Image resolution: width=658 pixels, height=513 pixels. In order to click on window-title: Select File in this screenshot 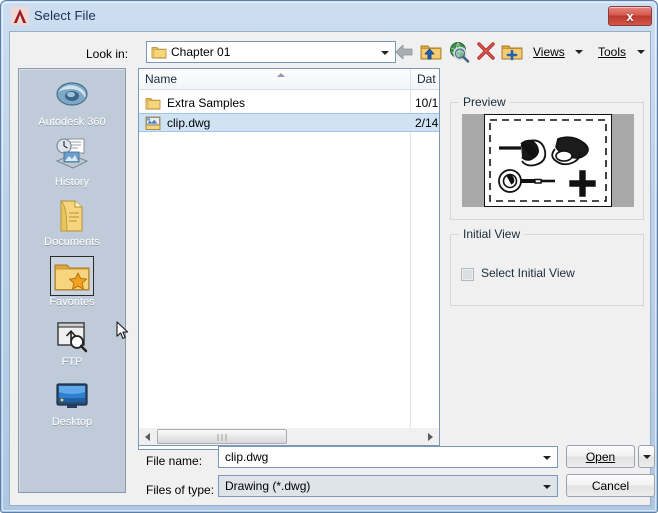, I will do `click(65, 15)`.